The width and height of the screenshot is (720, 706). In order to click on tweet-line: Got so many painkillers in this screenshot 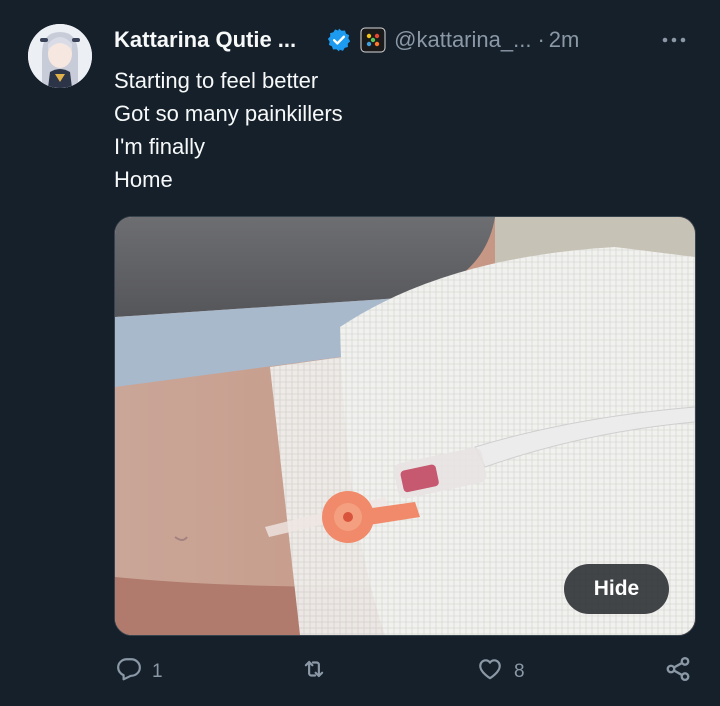, I will do `click(228, 113)`.